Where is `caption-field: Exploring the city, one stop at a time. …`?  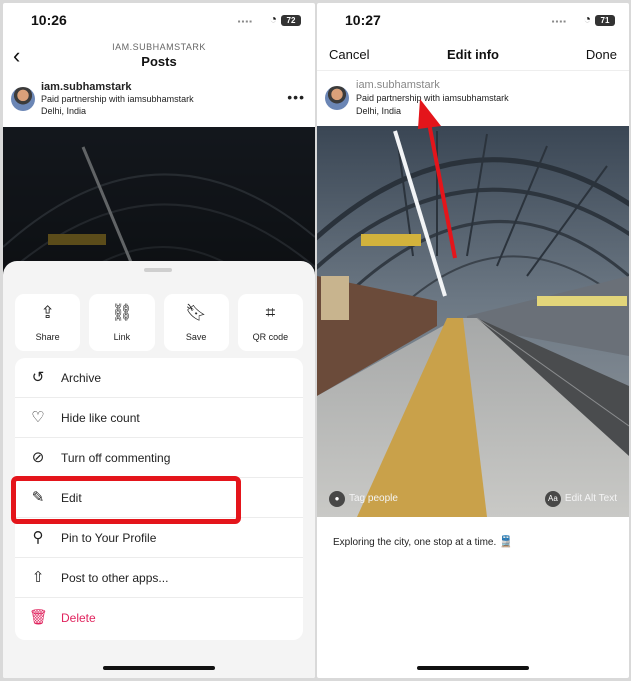
caption-field: Exploring the city, one stop at a time. … is located at coordinates (423, 541).